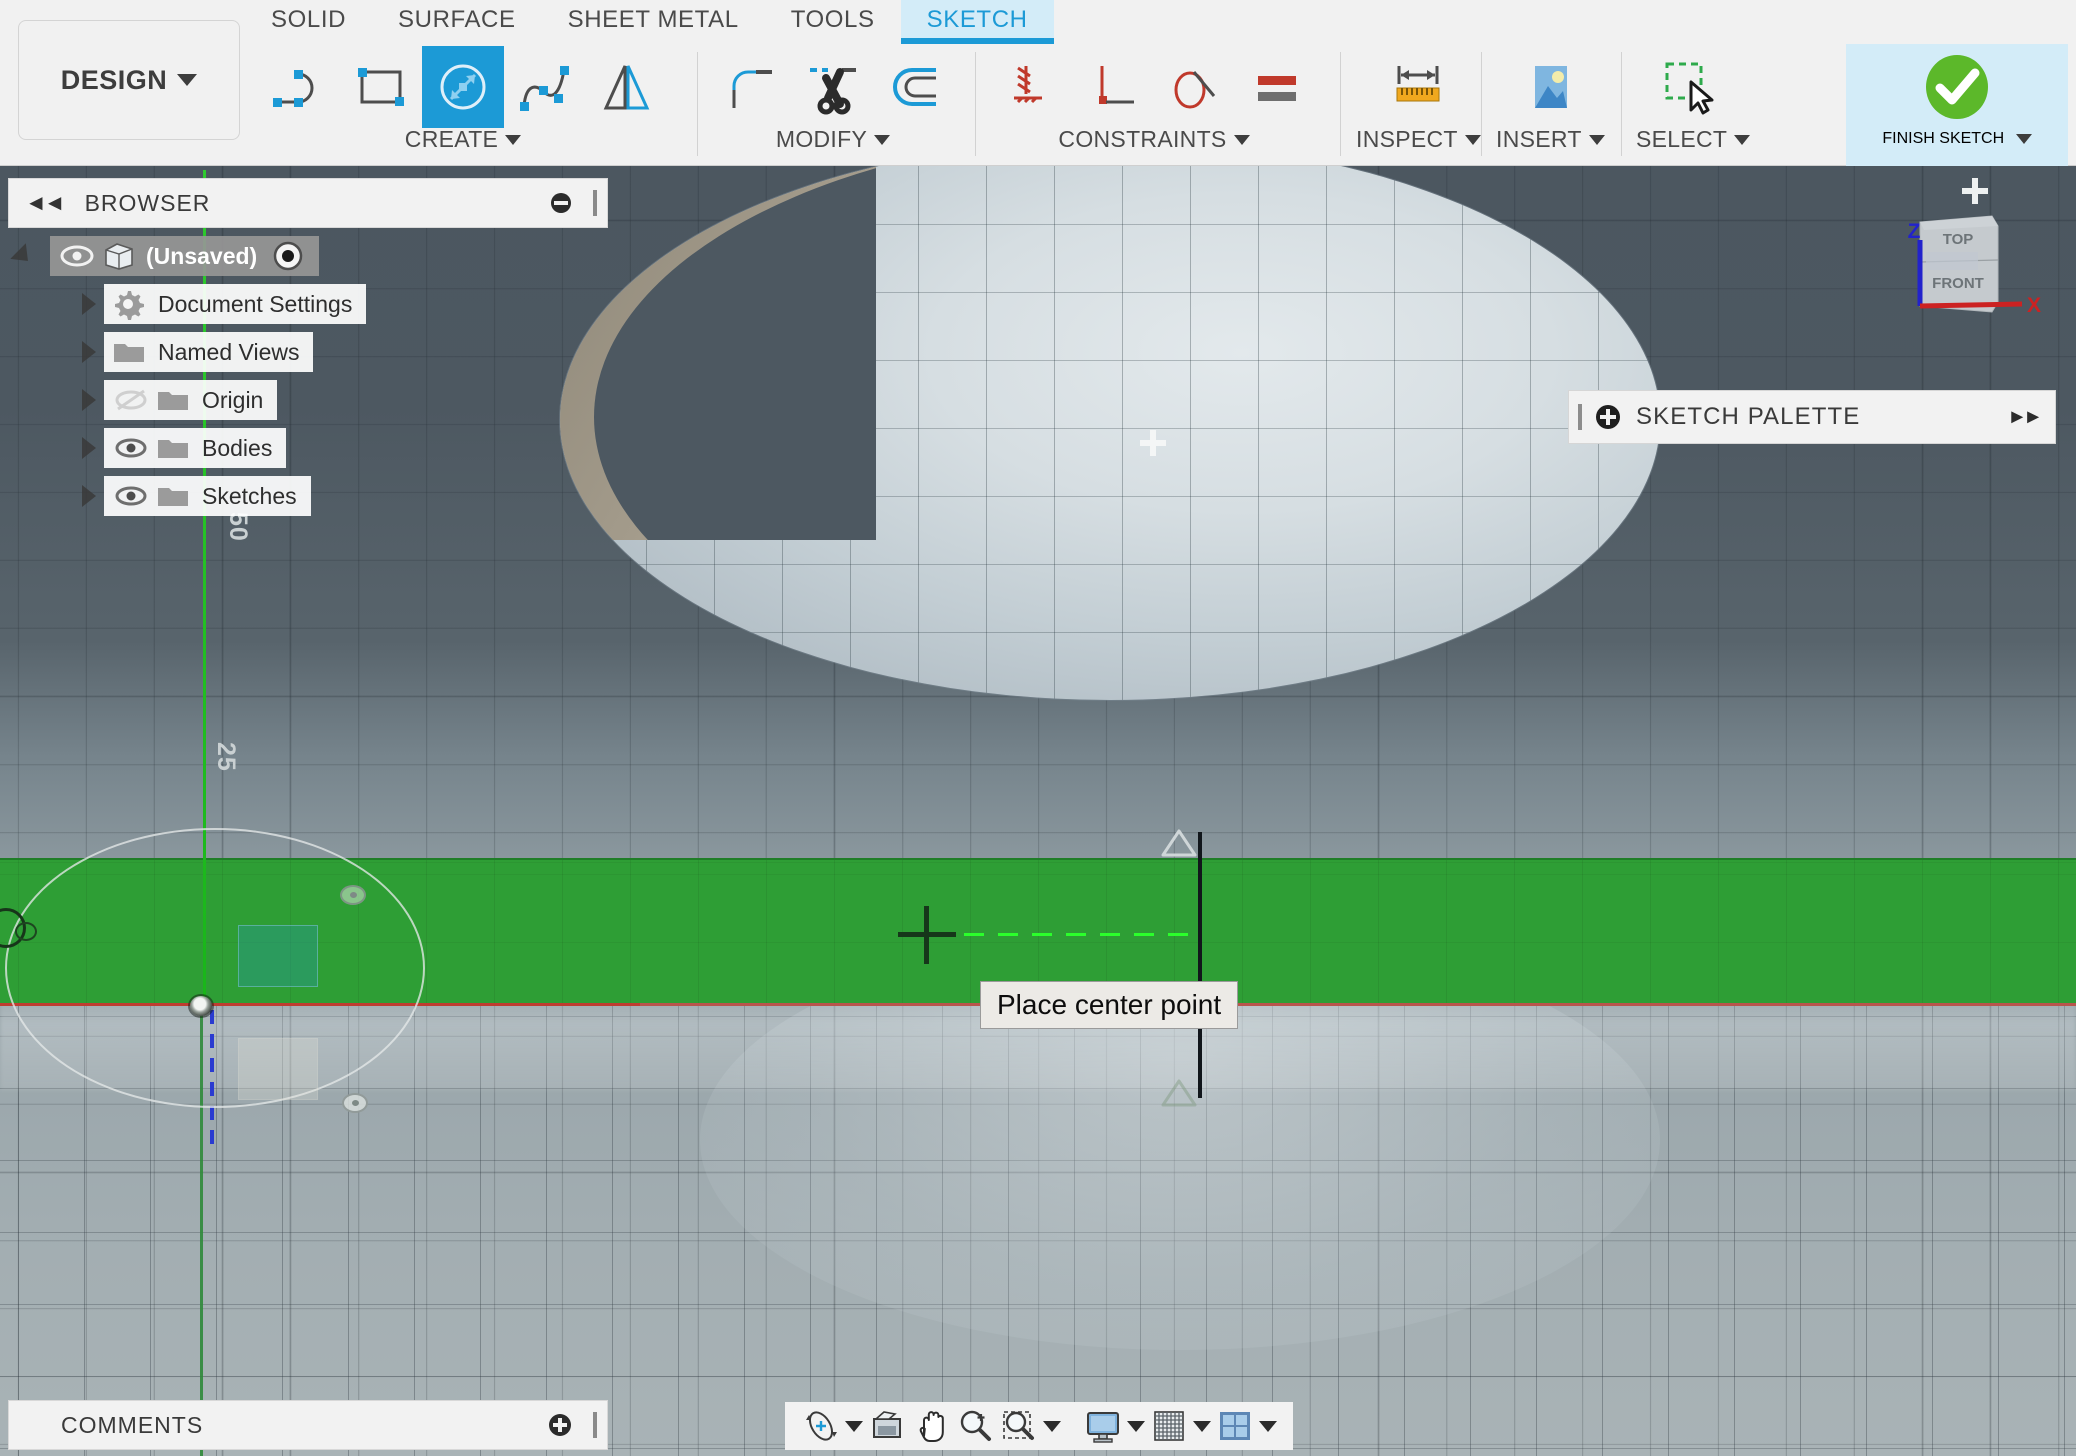  What do you see at coordinates (1957, 87) in the screenshot?
I see `green-check-icon` at bounding box center [1957, 87].